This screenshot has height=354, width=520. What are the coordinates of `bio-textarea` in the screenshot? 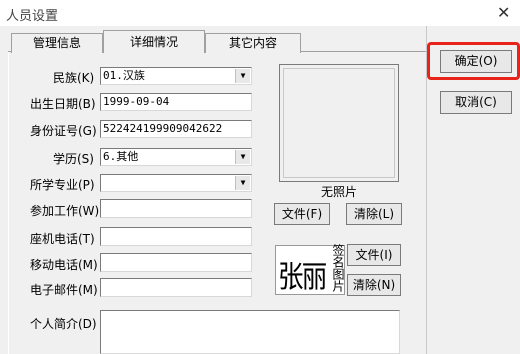 It's located at (250, 332).